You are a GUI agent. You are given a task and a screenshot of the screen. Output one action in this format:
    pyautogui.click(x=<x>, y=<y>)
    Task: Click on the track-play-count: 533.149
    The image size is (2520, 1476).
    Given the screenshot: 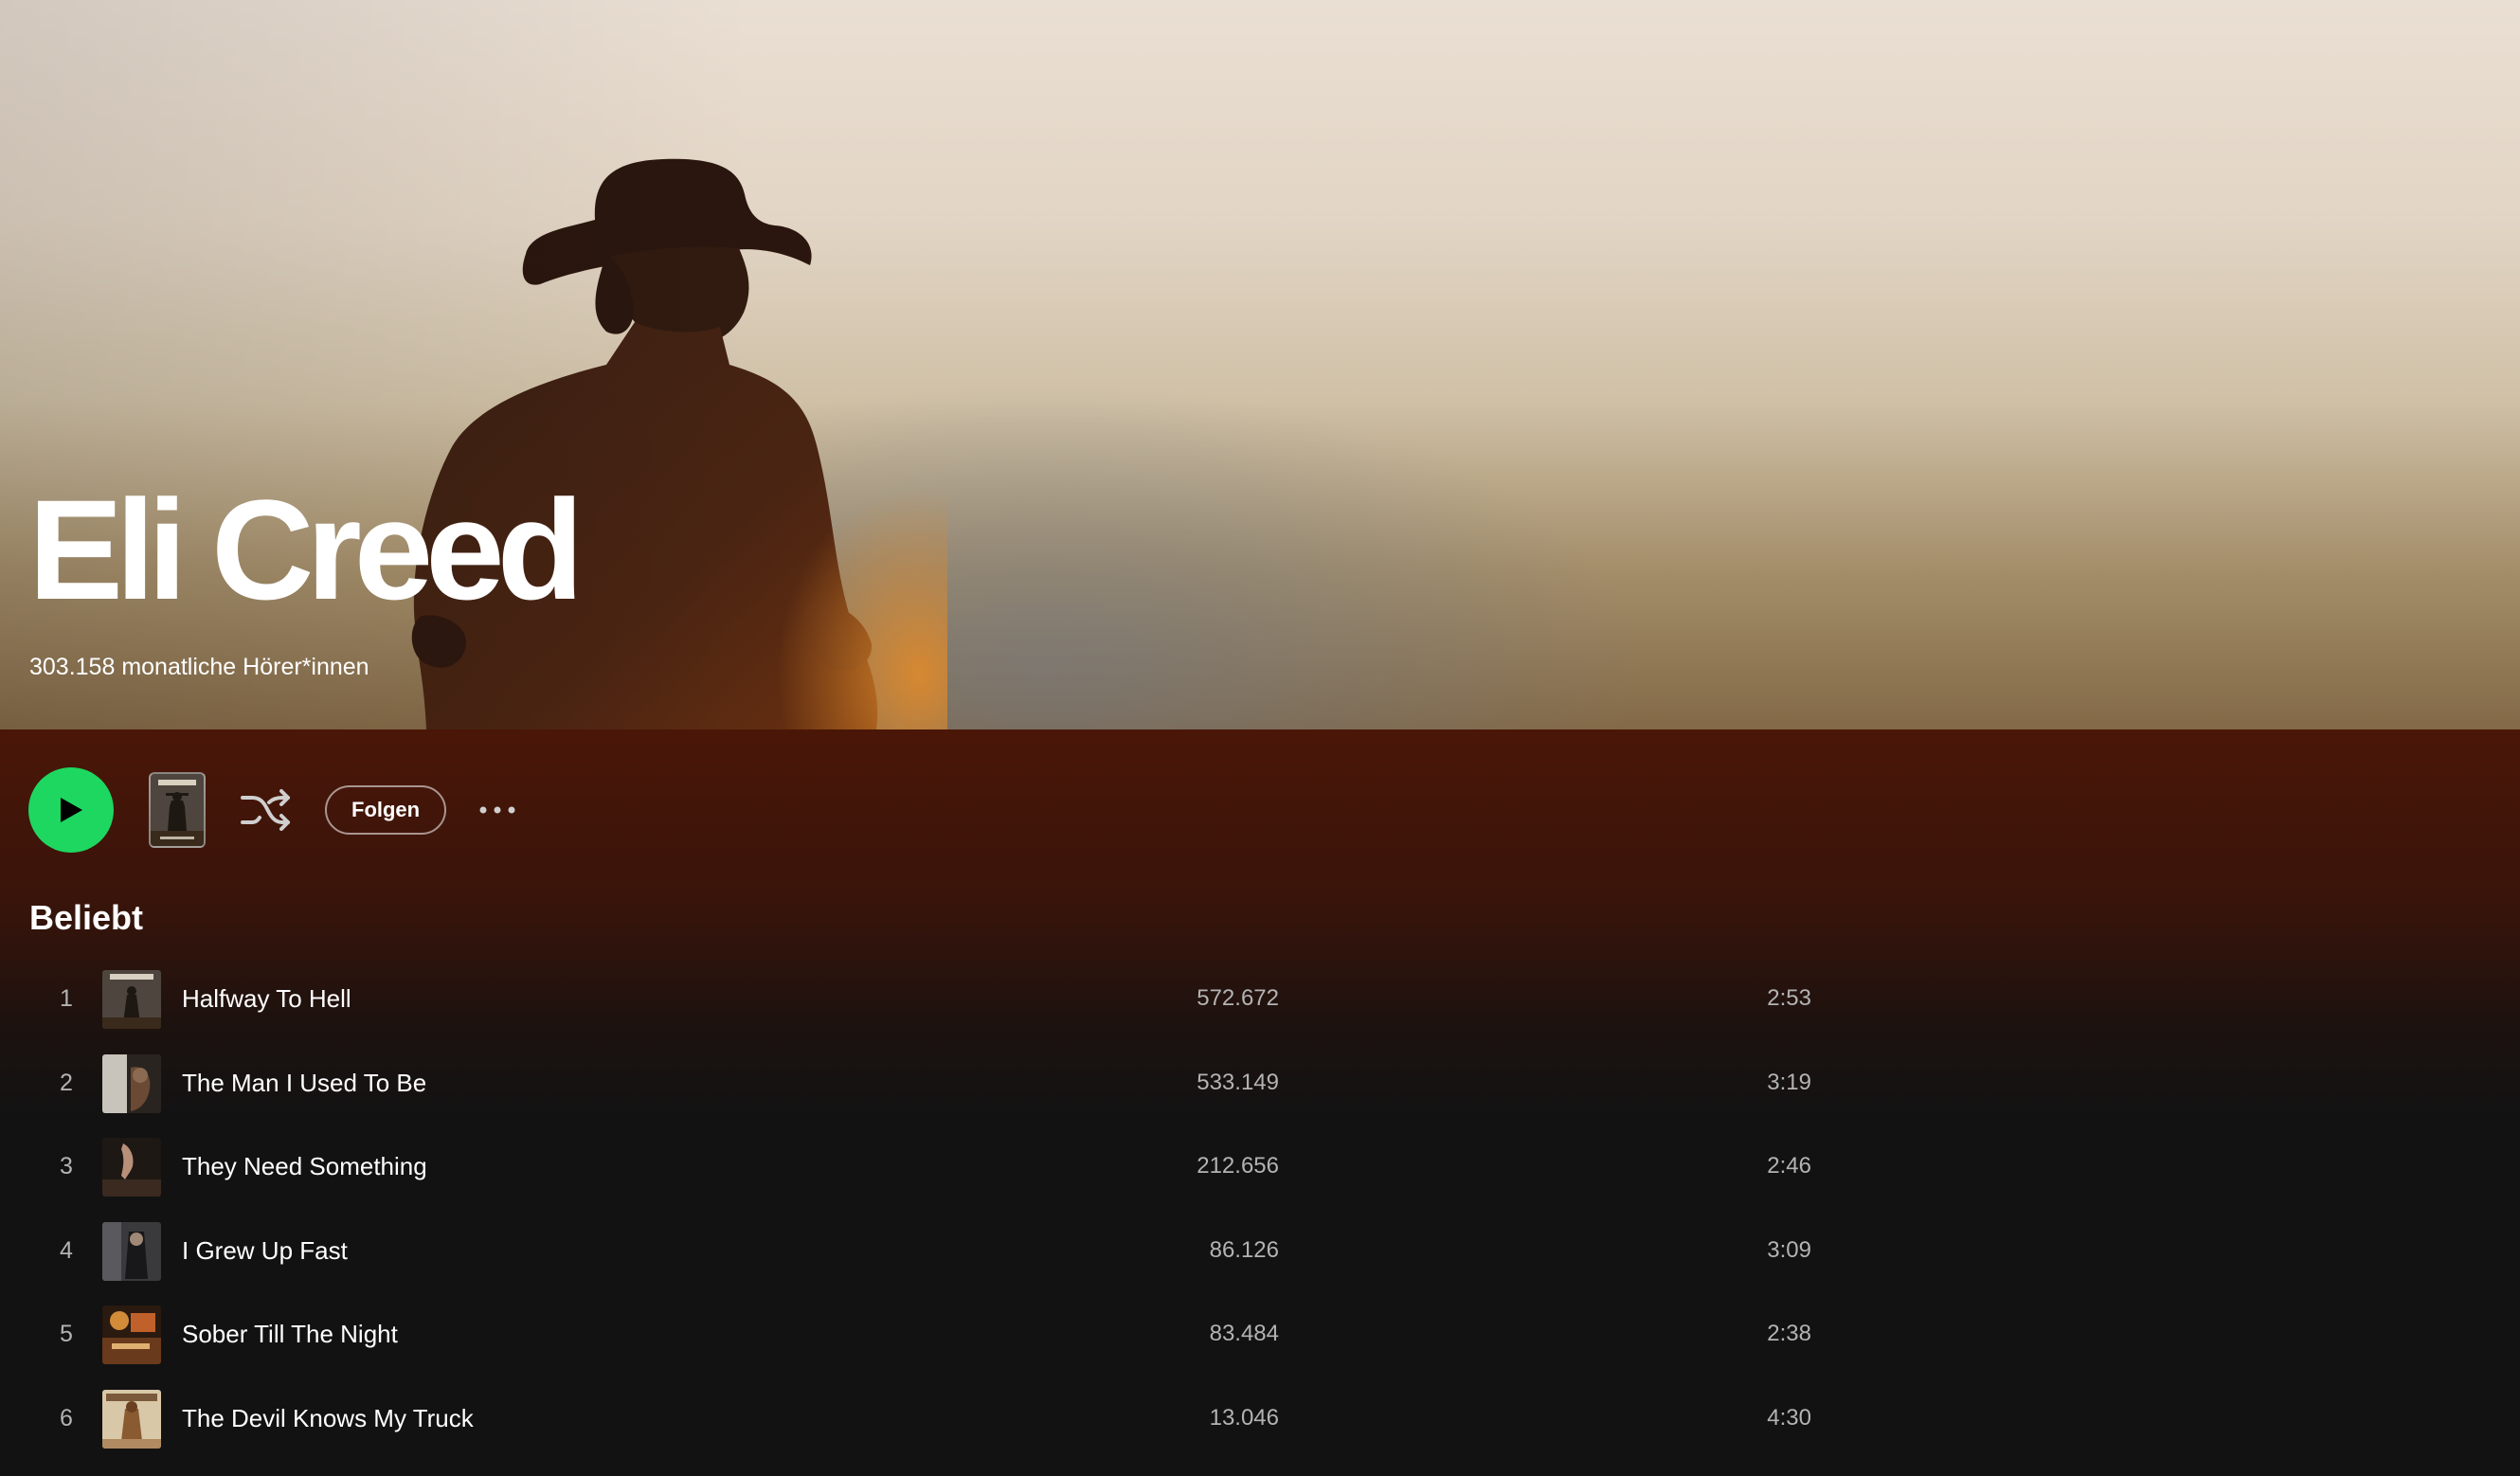 What is the action you would take?
    pyautogui.click(x=1238, y=1082)
    